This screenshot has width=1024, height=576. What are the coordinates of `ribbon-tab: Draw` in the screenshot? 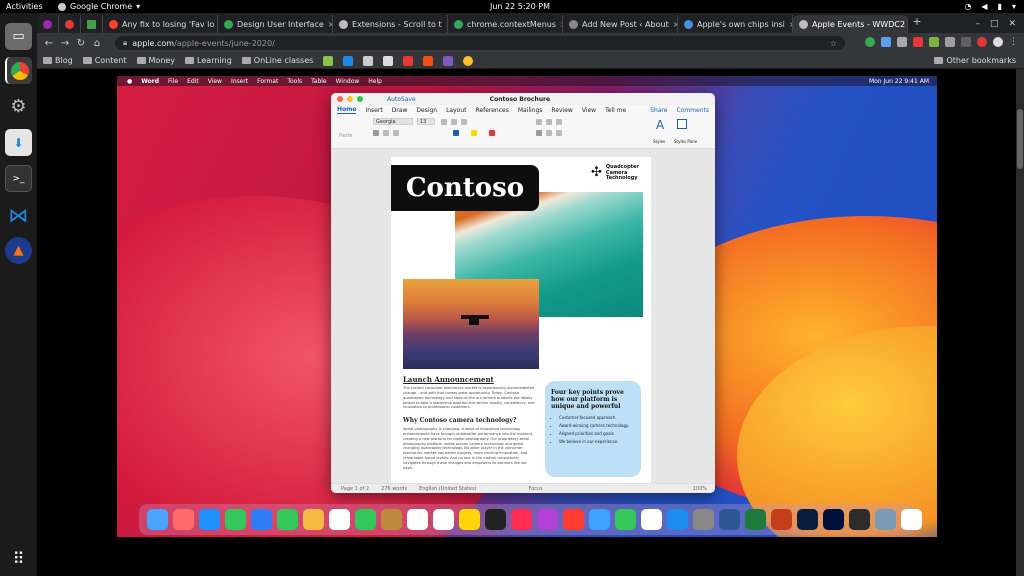 It's located at (399, 110).